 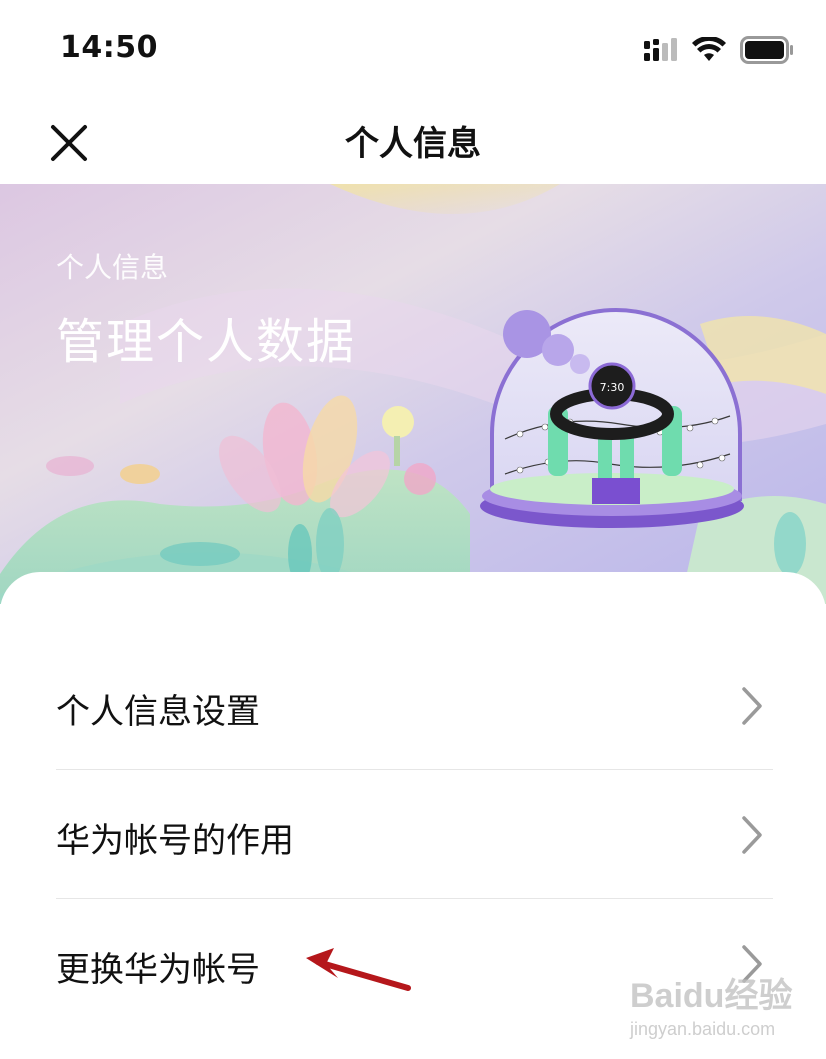 I want to click on nav-bar: 个人信息, so click(x=413, y=142).